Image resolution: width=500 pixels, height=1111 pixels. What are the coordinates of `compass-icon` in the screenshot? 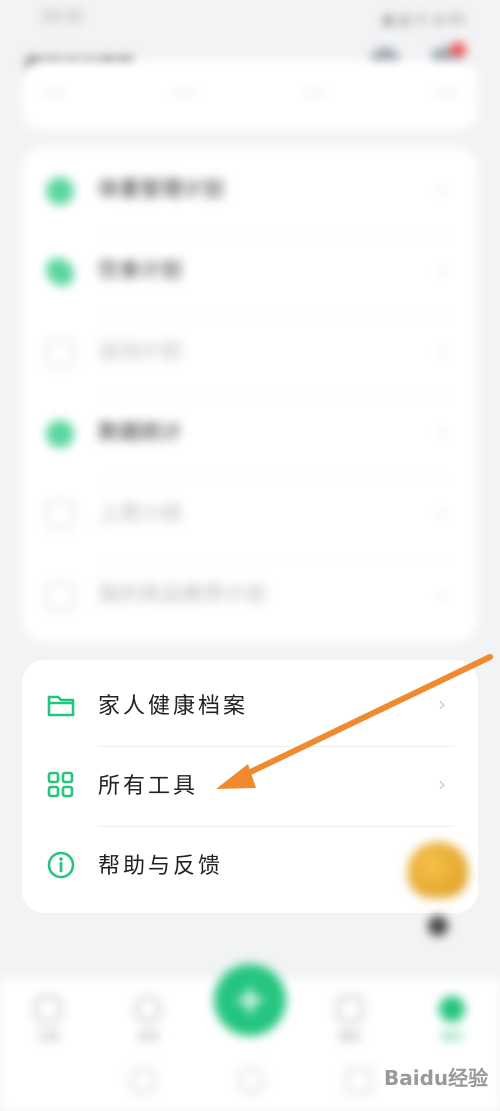 It's located at (148, 1009).